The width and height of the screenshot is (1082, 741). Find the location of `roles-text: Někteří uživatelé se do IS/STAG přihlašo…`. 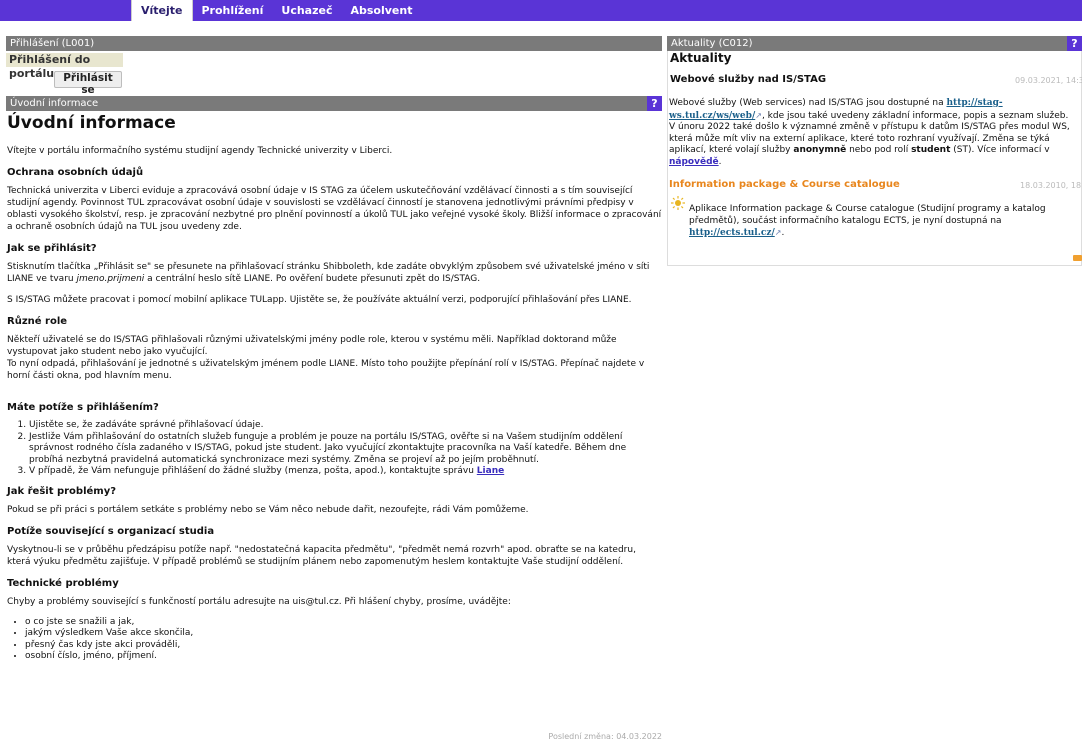

roles-text: Někteří uživatelé se do IS/STAG přihlašo… is located at coordinates (326, 358).